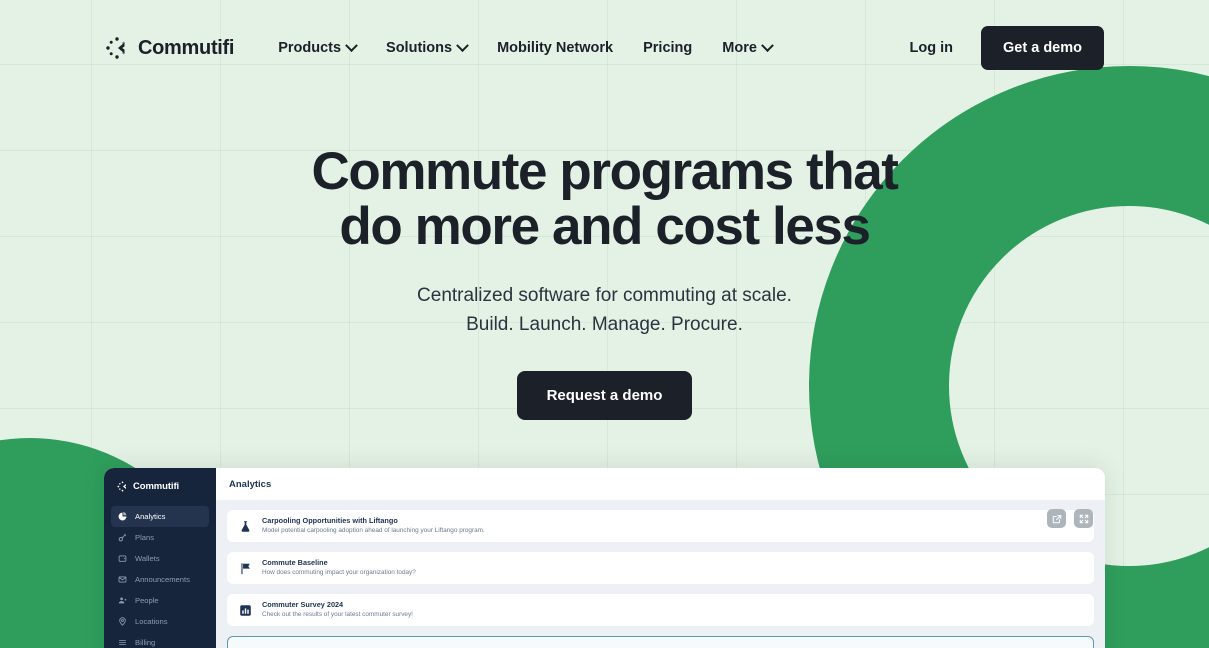  Describe the element at coordinates (144, 537) in the screenshot. I see `sidebar-item-plans-label: Plans` at that location.